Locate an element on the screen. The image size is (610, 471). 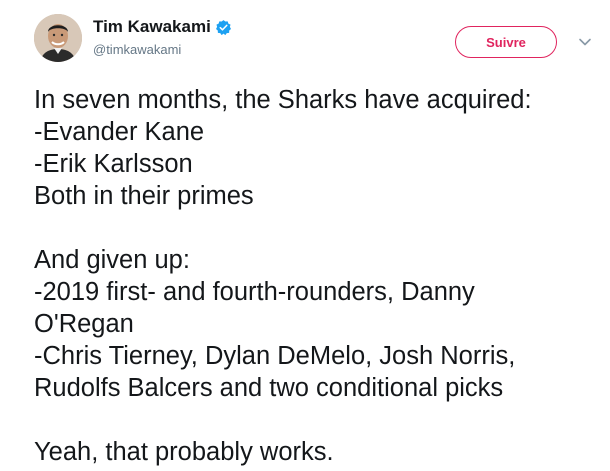
follow-button: Suivre is located at coordinates (506, 42).